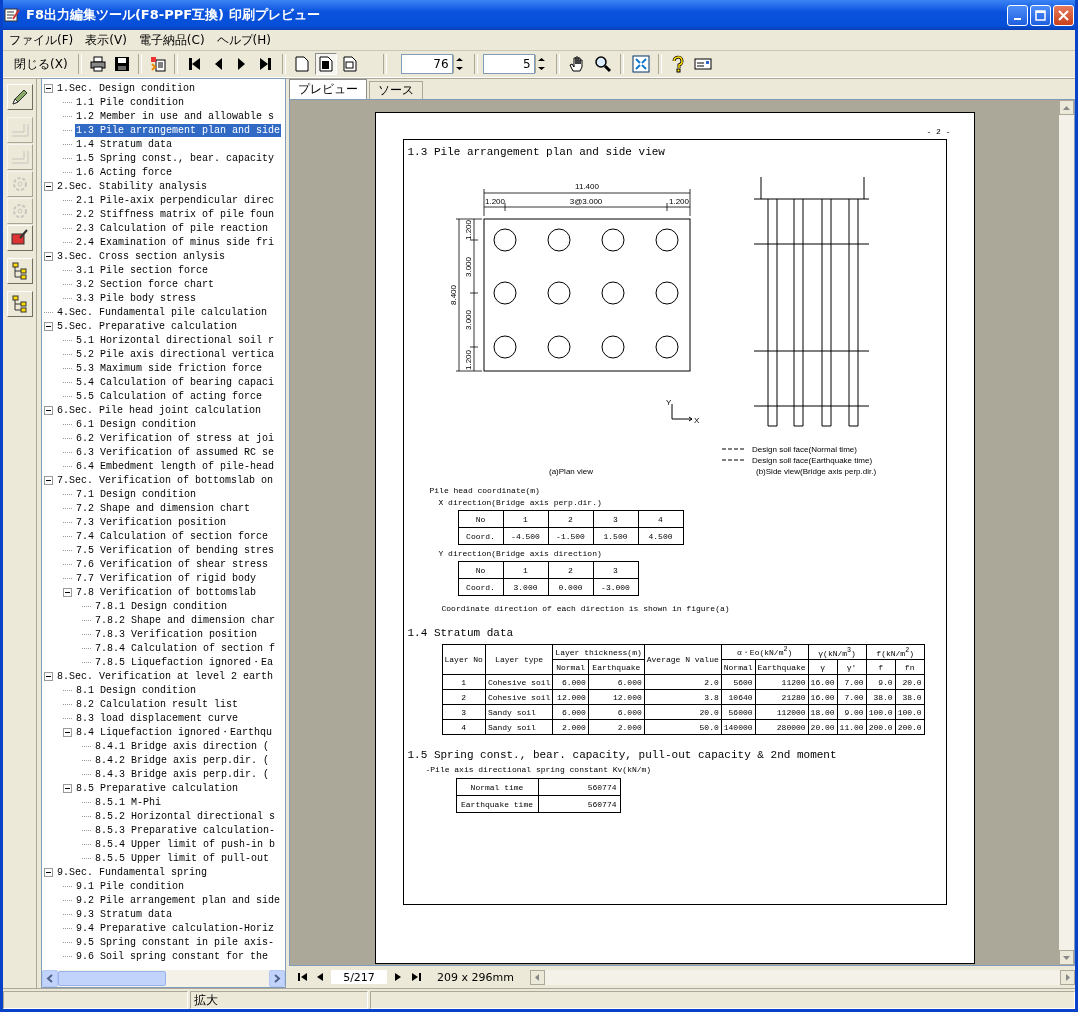 The width and height of the screenshot is (1078, 1012). What do you see at coordinates (124, 914) in the screenshot?
I see `tree-item: 9.3 Stratum data` at bounding box center [124, 914].